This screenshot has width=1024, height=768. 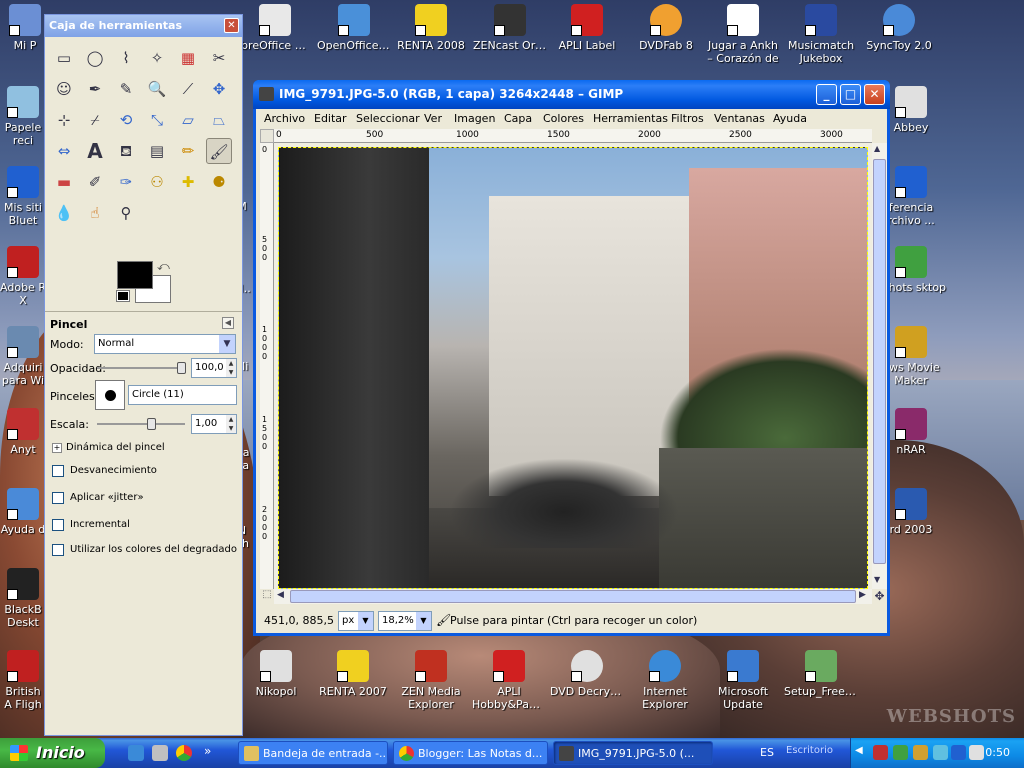 What do you see at coordinates (275, 28) in the screenshot?
I see `desktop-icon-libreoffice: ibreOffice 3.3` at bounding box center [275, 28].